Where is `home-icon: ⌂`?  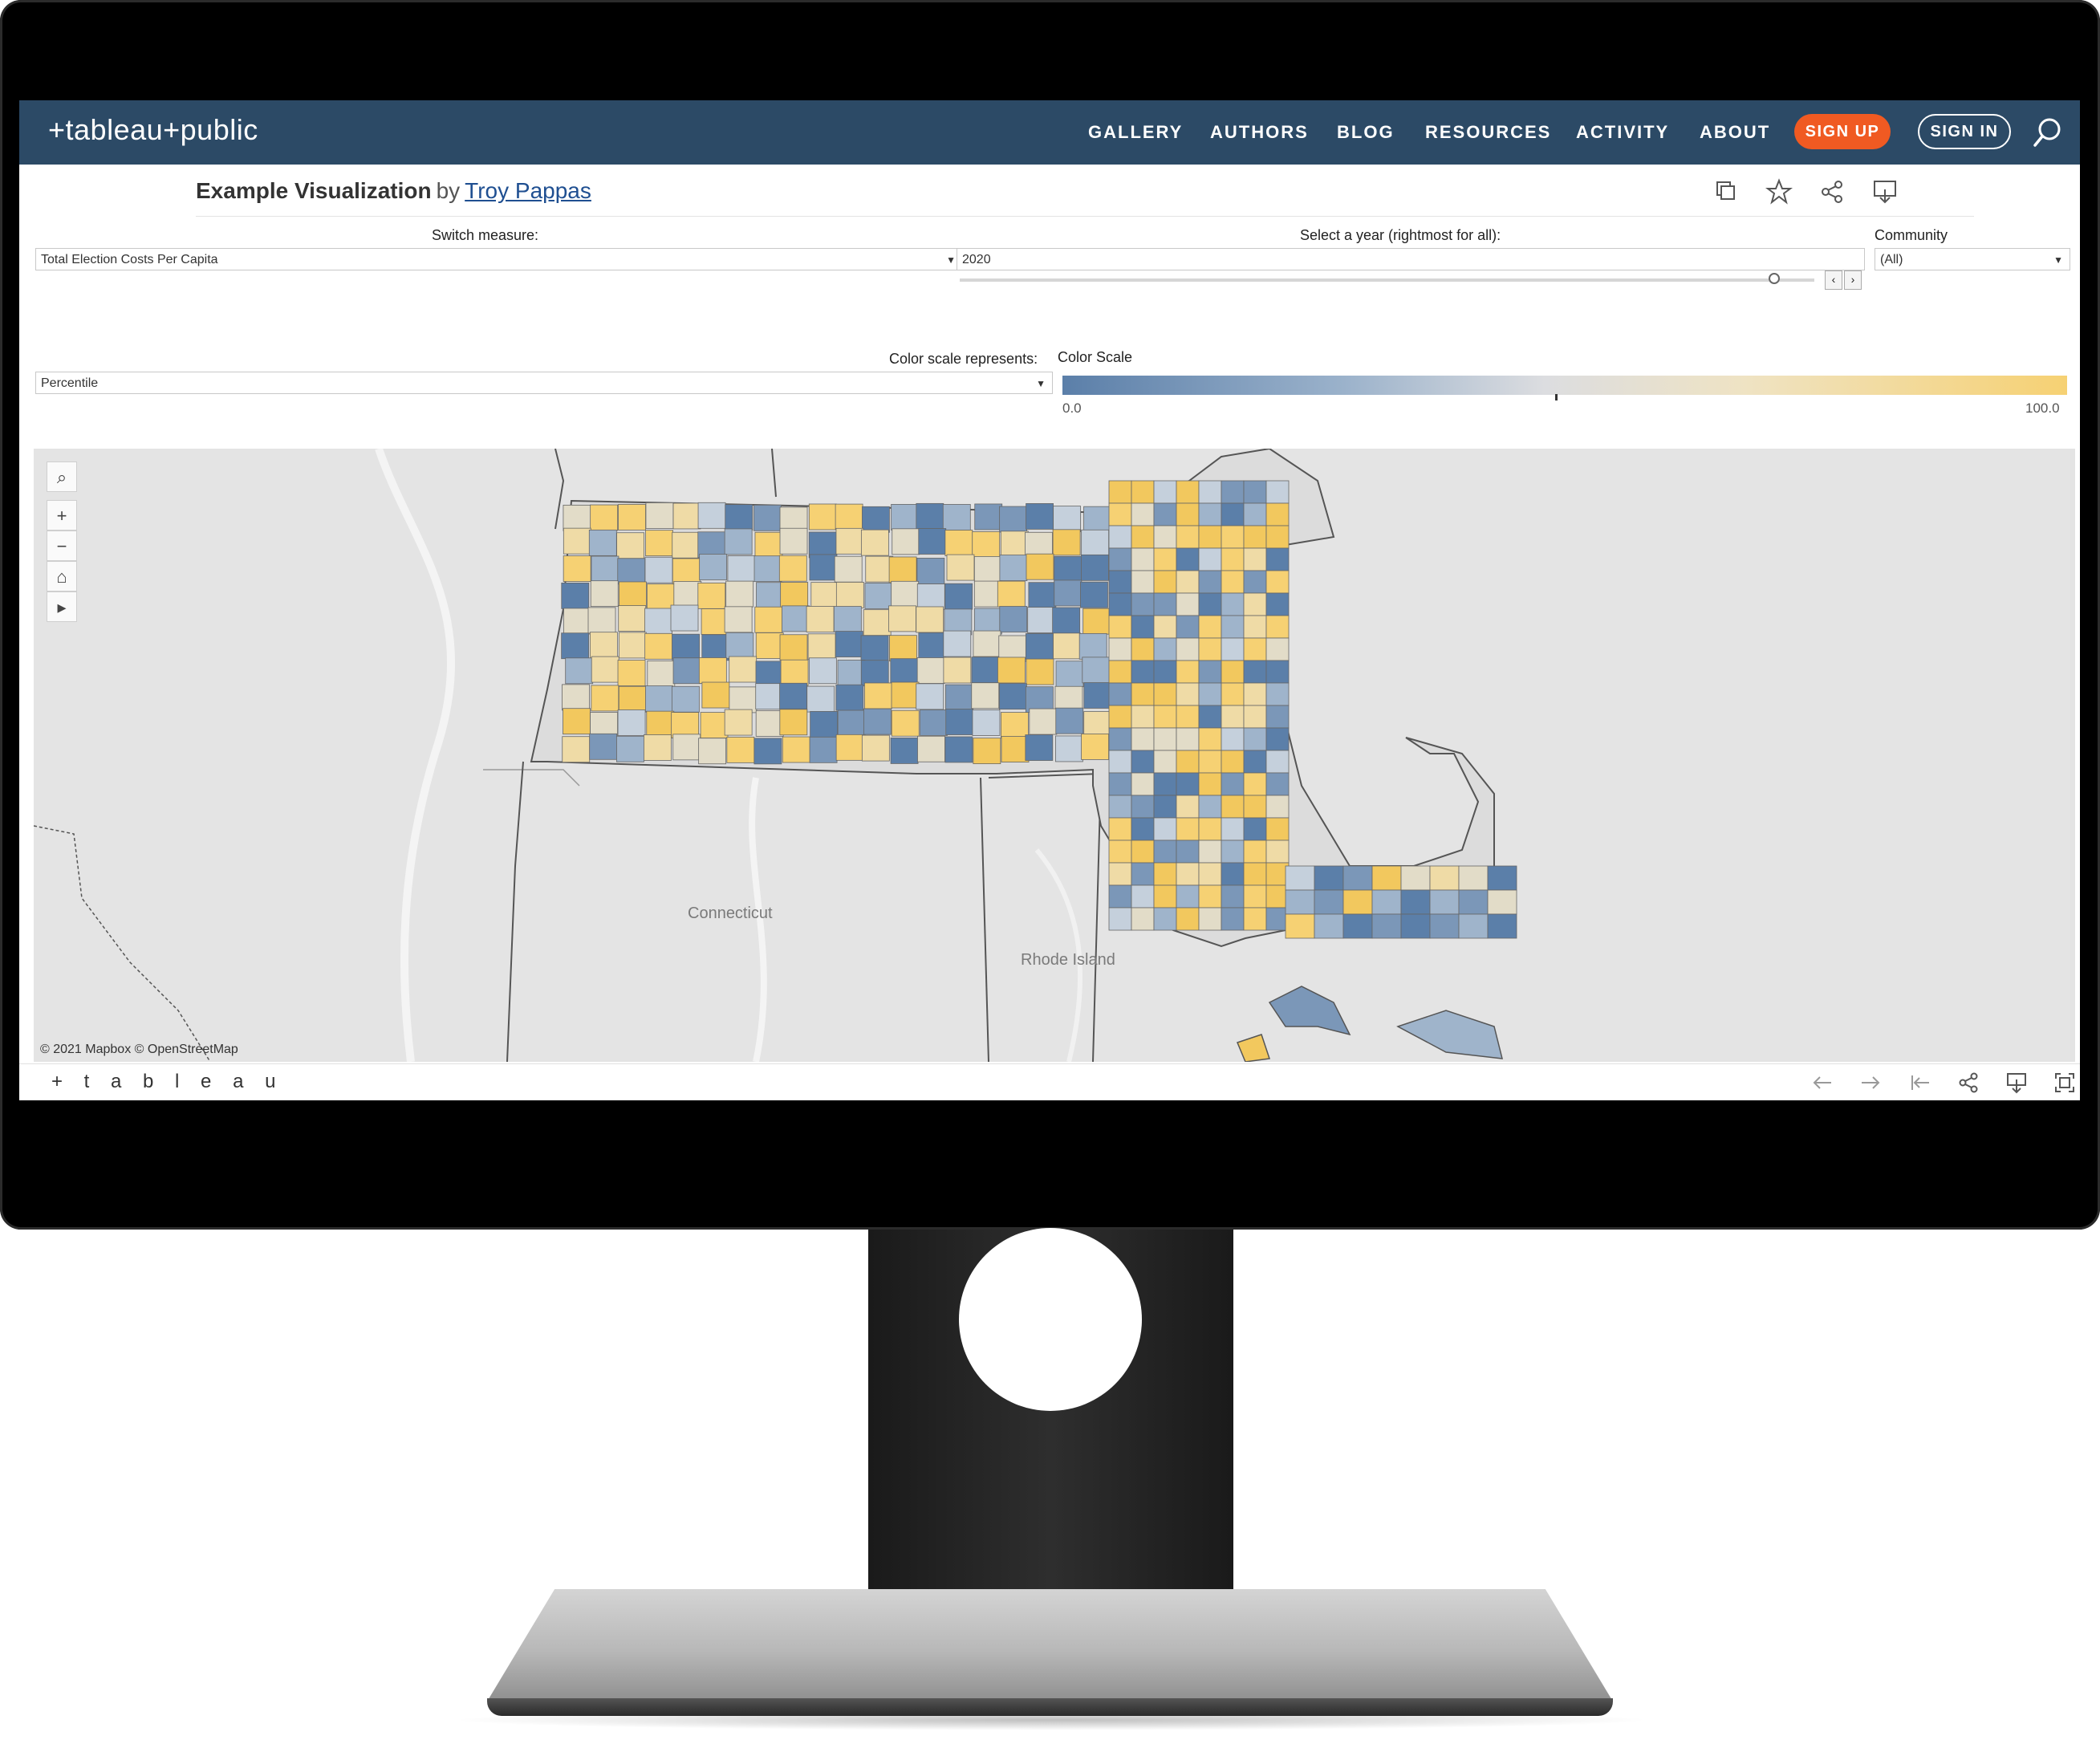
home-icon: ⌂ is located at coordinates (62, 576).